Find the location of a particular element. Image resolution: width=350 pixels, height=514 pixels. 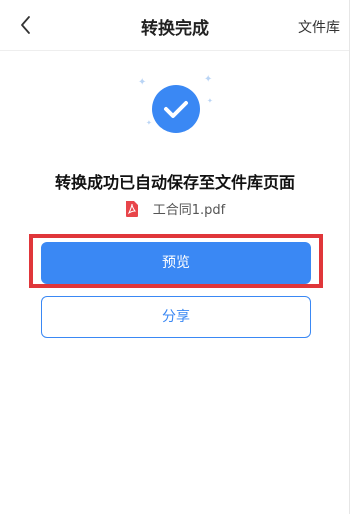

success-message: 转换成功已自动保存至文件库页面 is located at coordinates (174, 182).